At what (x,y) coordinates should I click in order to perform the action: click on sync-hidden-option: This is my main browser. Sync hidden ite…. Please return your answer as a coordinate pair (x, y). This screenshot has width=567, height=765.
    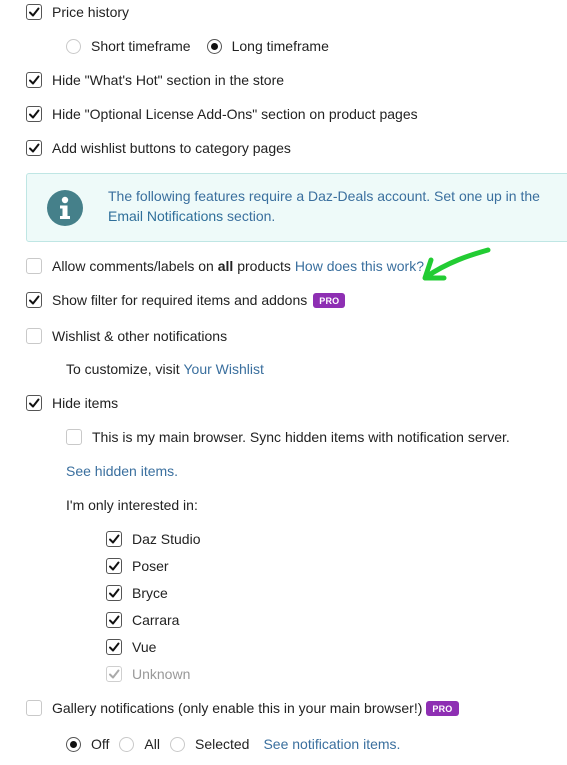
    Looking at the image, I should click on (288, 437).